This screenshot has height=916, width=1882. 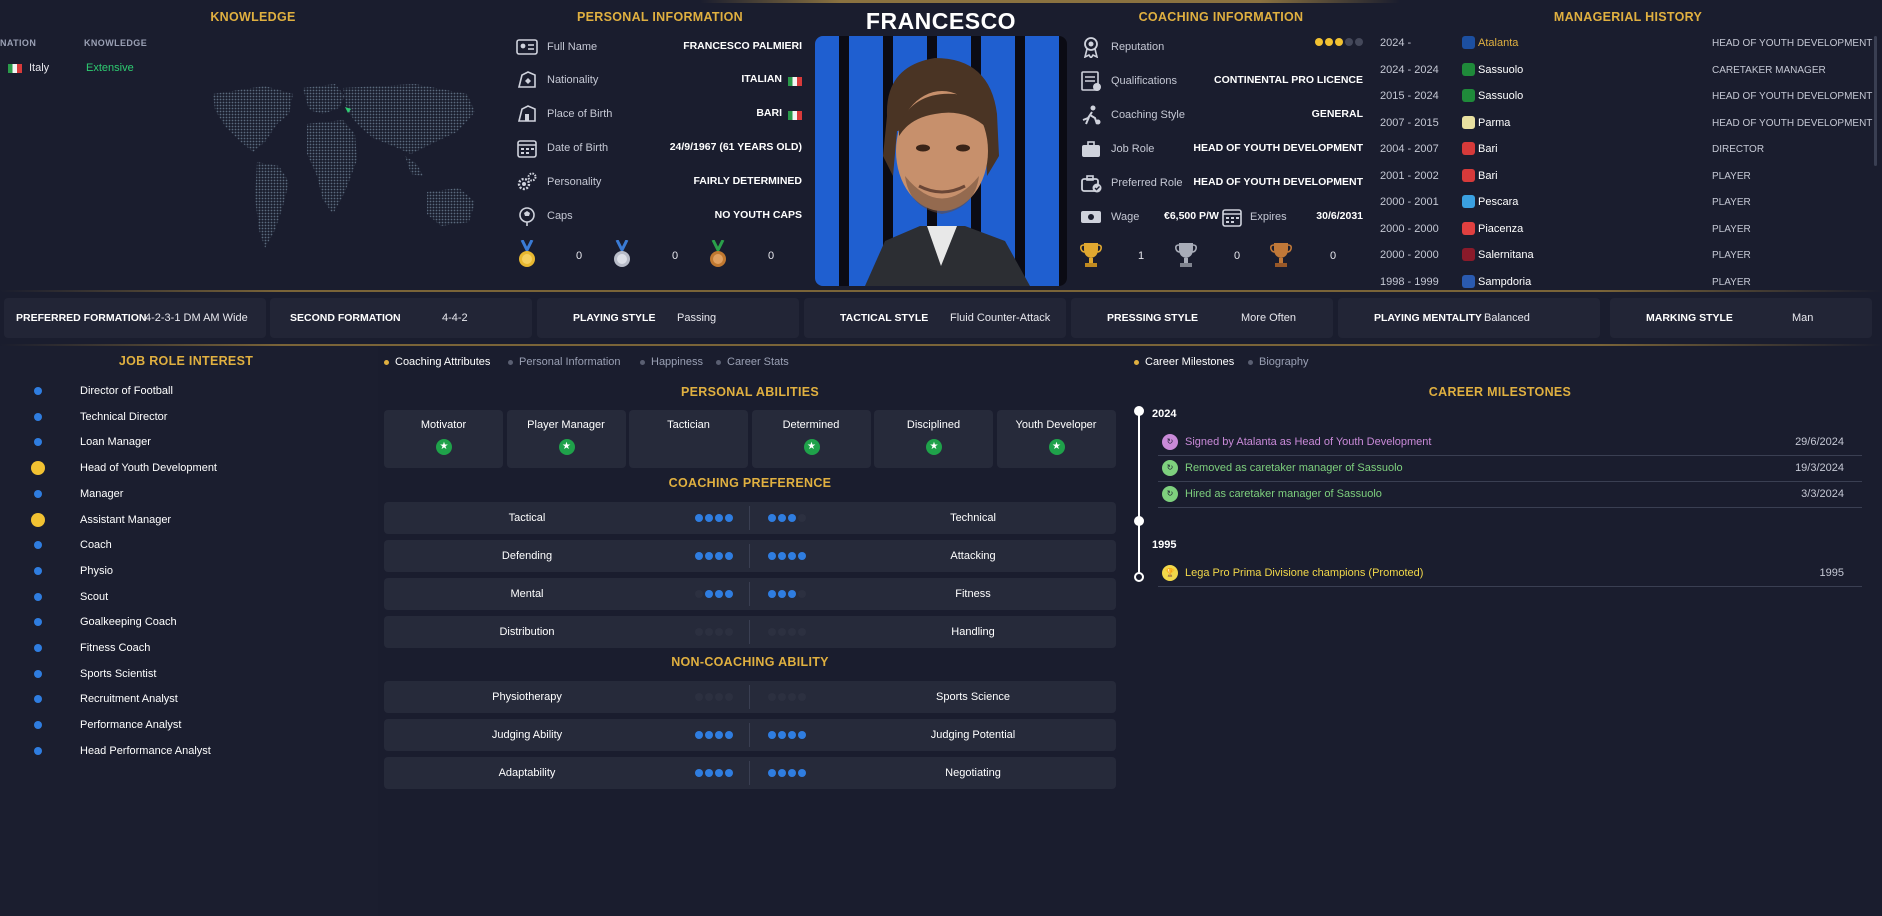 What do you see at coordinates (811, 439) in the screenshot?
I see `ability-card: Determined ★` at bounding box center [811, 439].